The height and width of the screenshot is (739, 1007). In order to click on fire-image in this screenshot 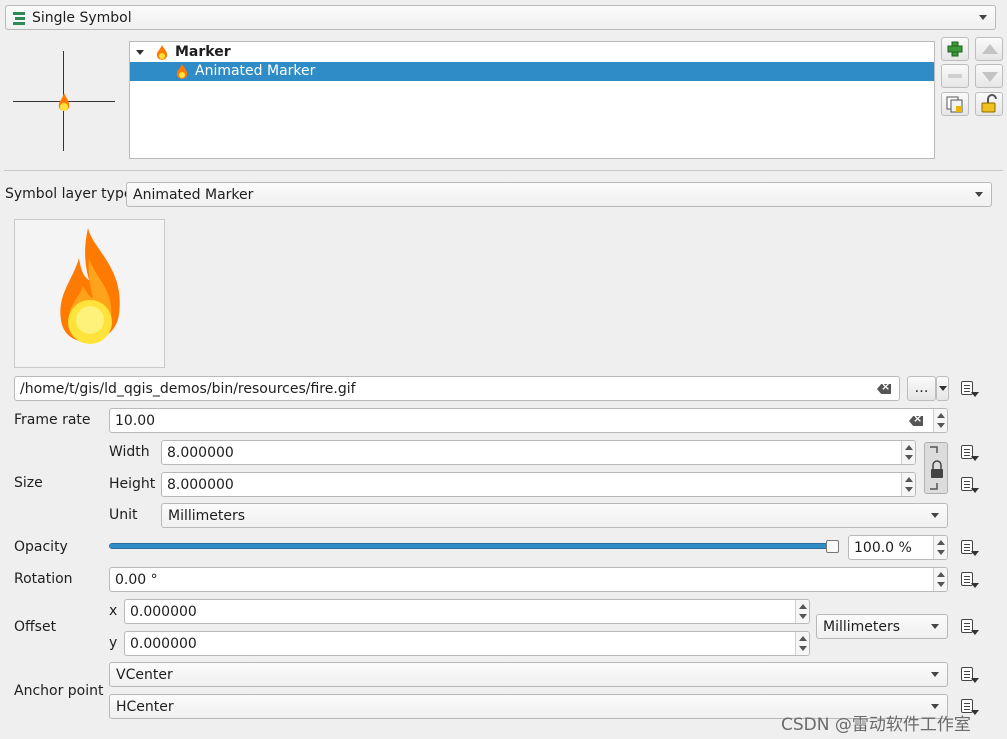, I will do `click(90, 286)`.